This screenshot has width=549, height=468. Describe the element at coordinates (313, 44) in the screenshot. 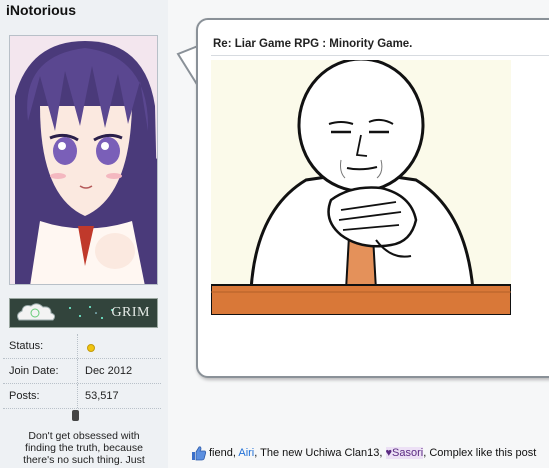

I see `post-title: Re: Liar Game RPG : Minority Game.` at that location.